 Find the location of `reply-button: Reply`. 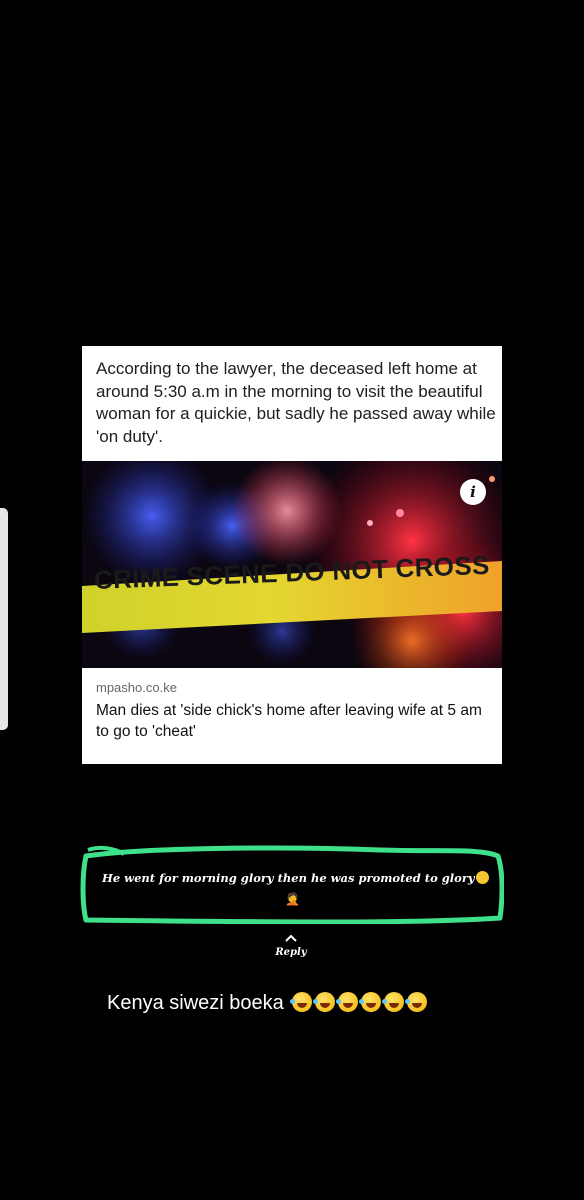

reply-button: Reply is located at coordinates (291, 945).